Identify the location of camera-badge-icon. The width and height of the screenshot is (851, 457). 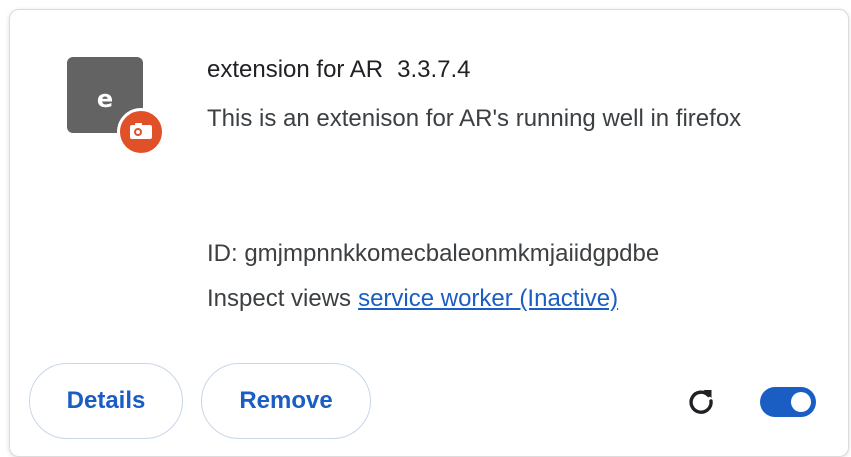
(141, 132).